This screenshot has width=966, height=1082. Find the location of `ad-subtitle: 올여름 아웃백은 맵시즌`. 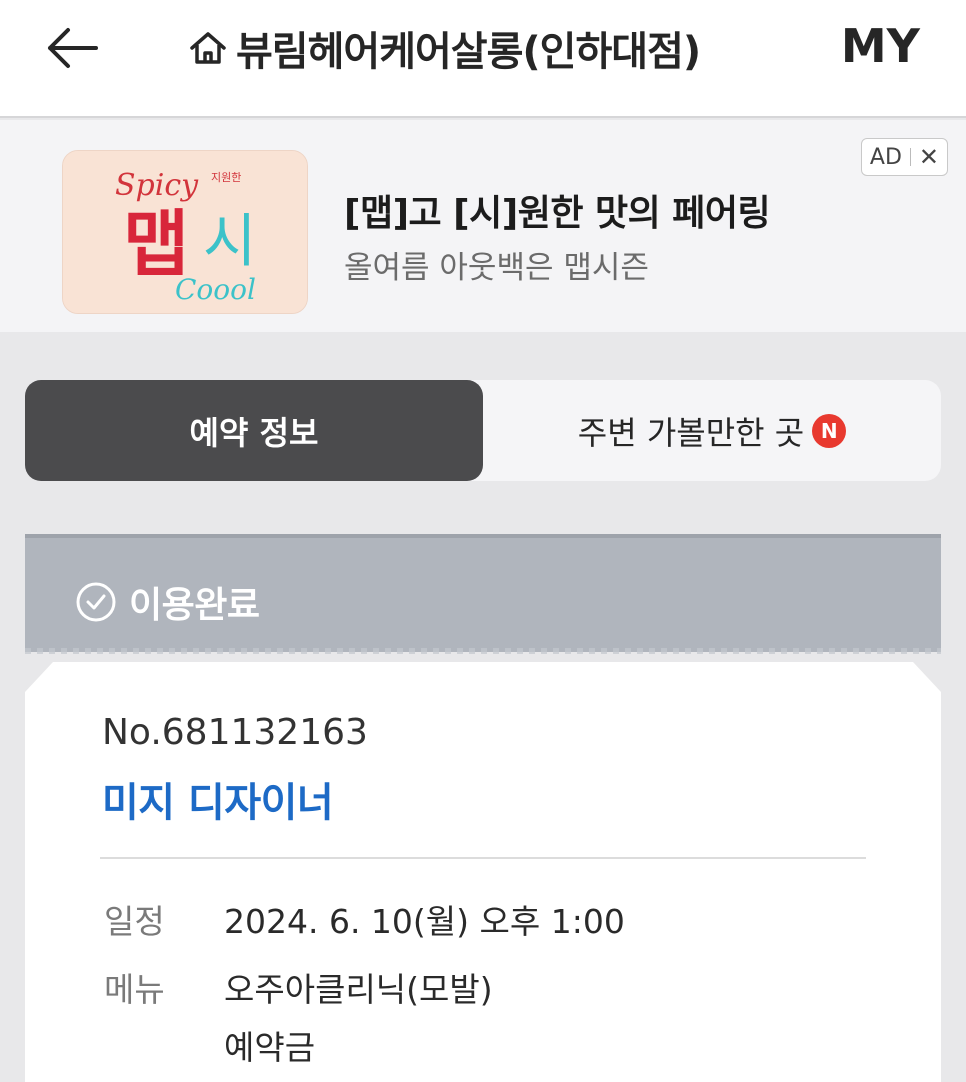

ad-subtitle: 올여름 아웃백은 맵시즌 is located at coordinates (496, 264).